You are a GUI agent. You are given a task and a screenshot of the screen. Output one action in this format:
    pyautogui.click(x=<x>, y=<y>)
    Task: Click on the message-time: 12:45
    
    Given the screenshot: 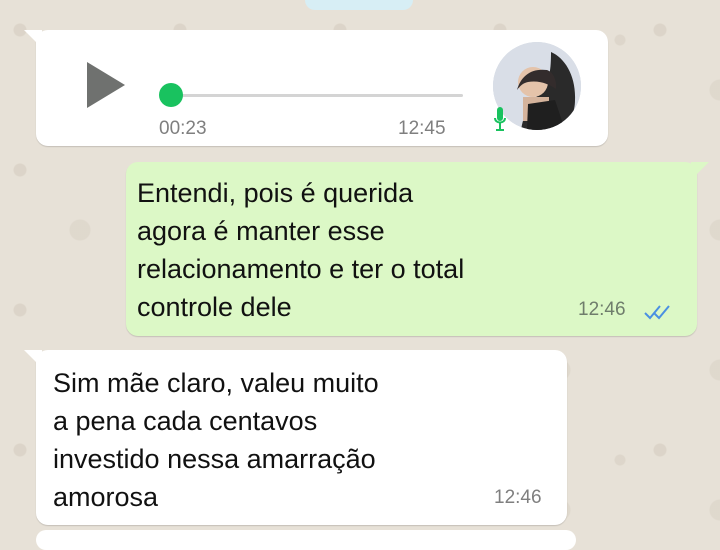 What is the action you would take?
    pyautogui.click(x=422, y=128)
    